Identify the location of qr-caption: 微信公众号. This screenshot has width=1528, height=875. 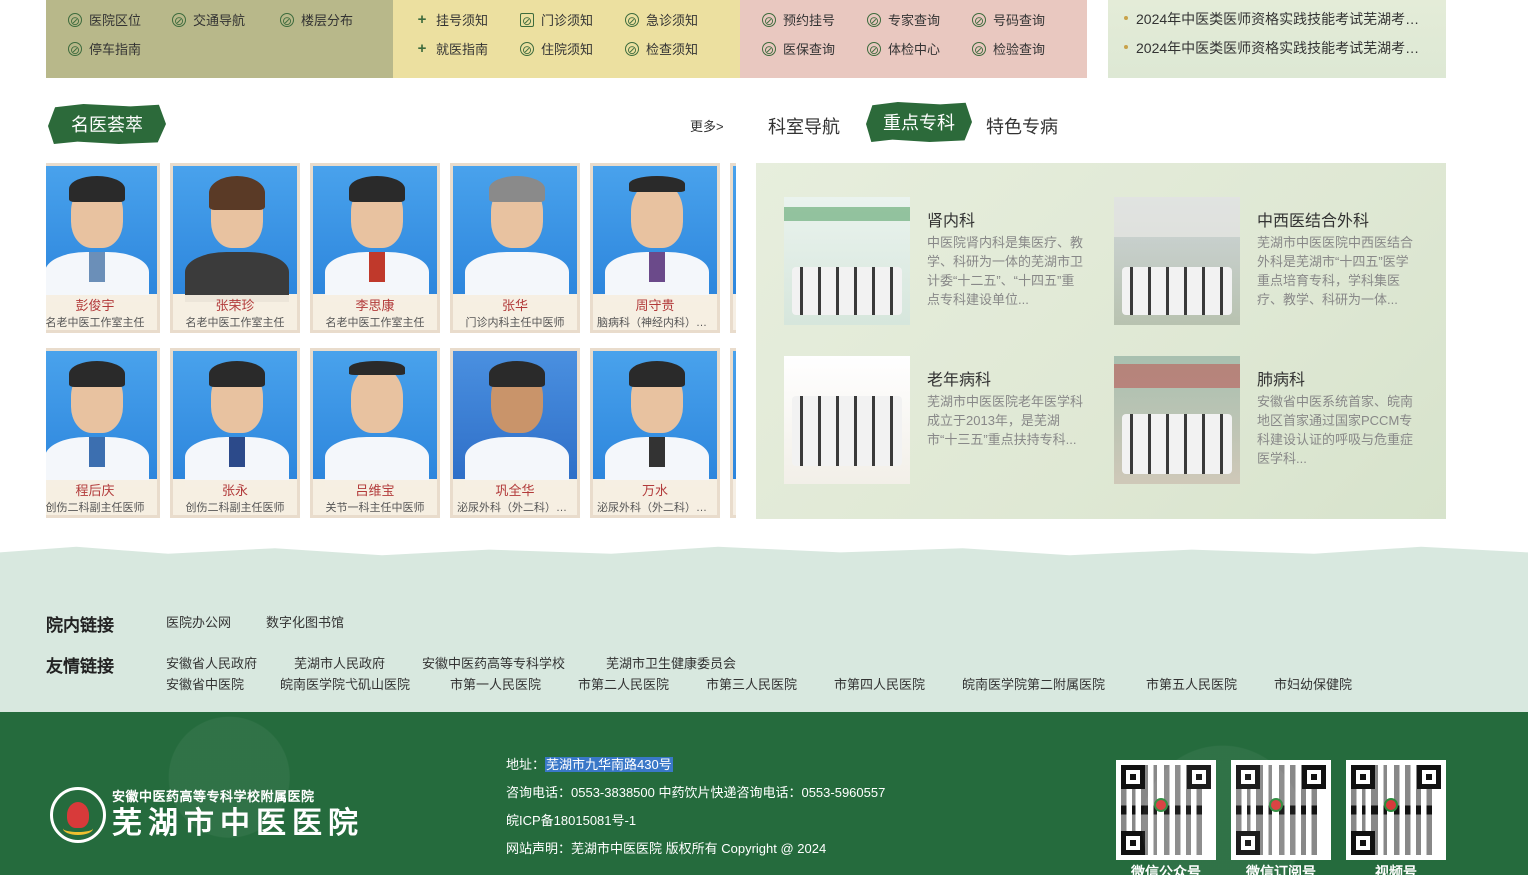
(1166, 869).